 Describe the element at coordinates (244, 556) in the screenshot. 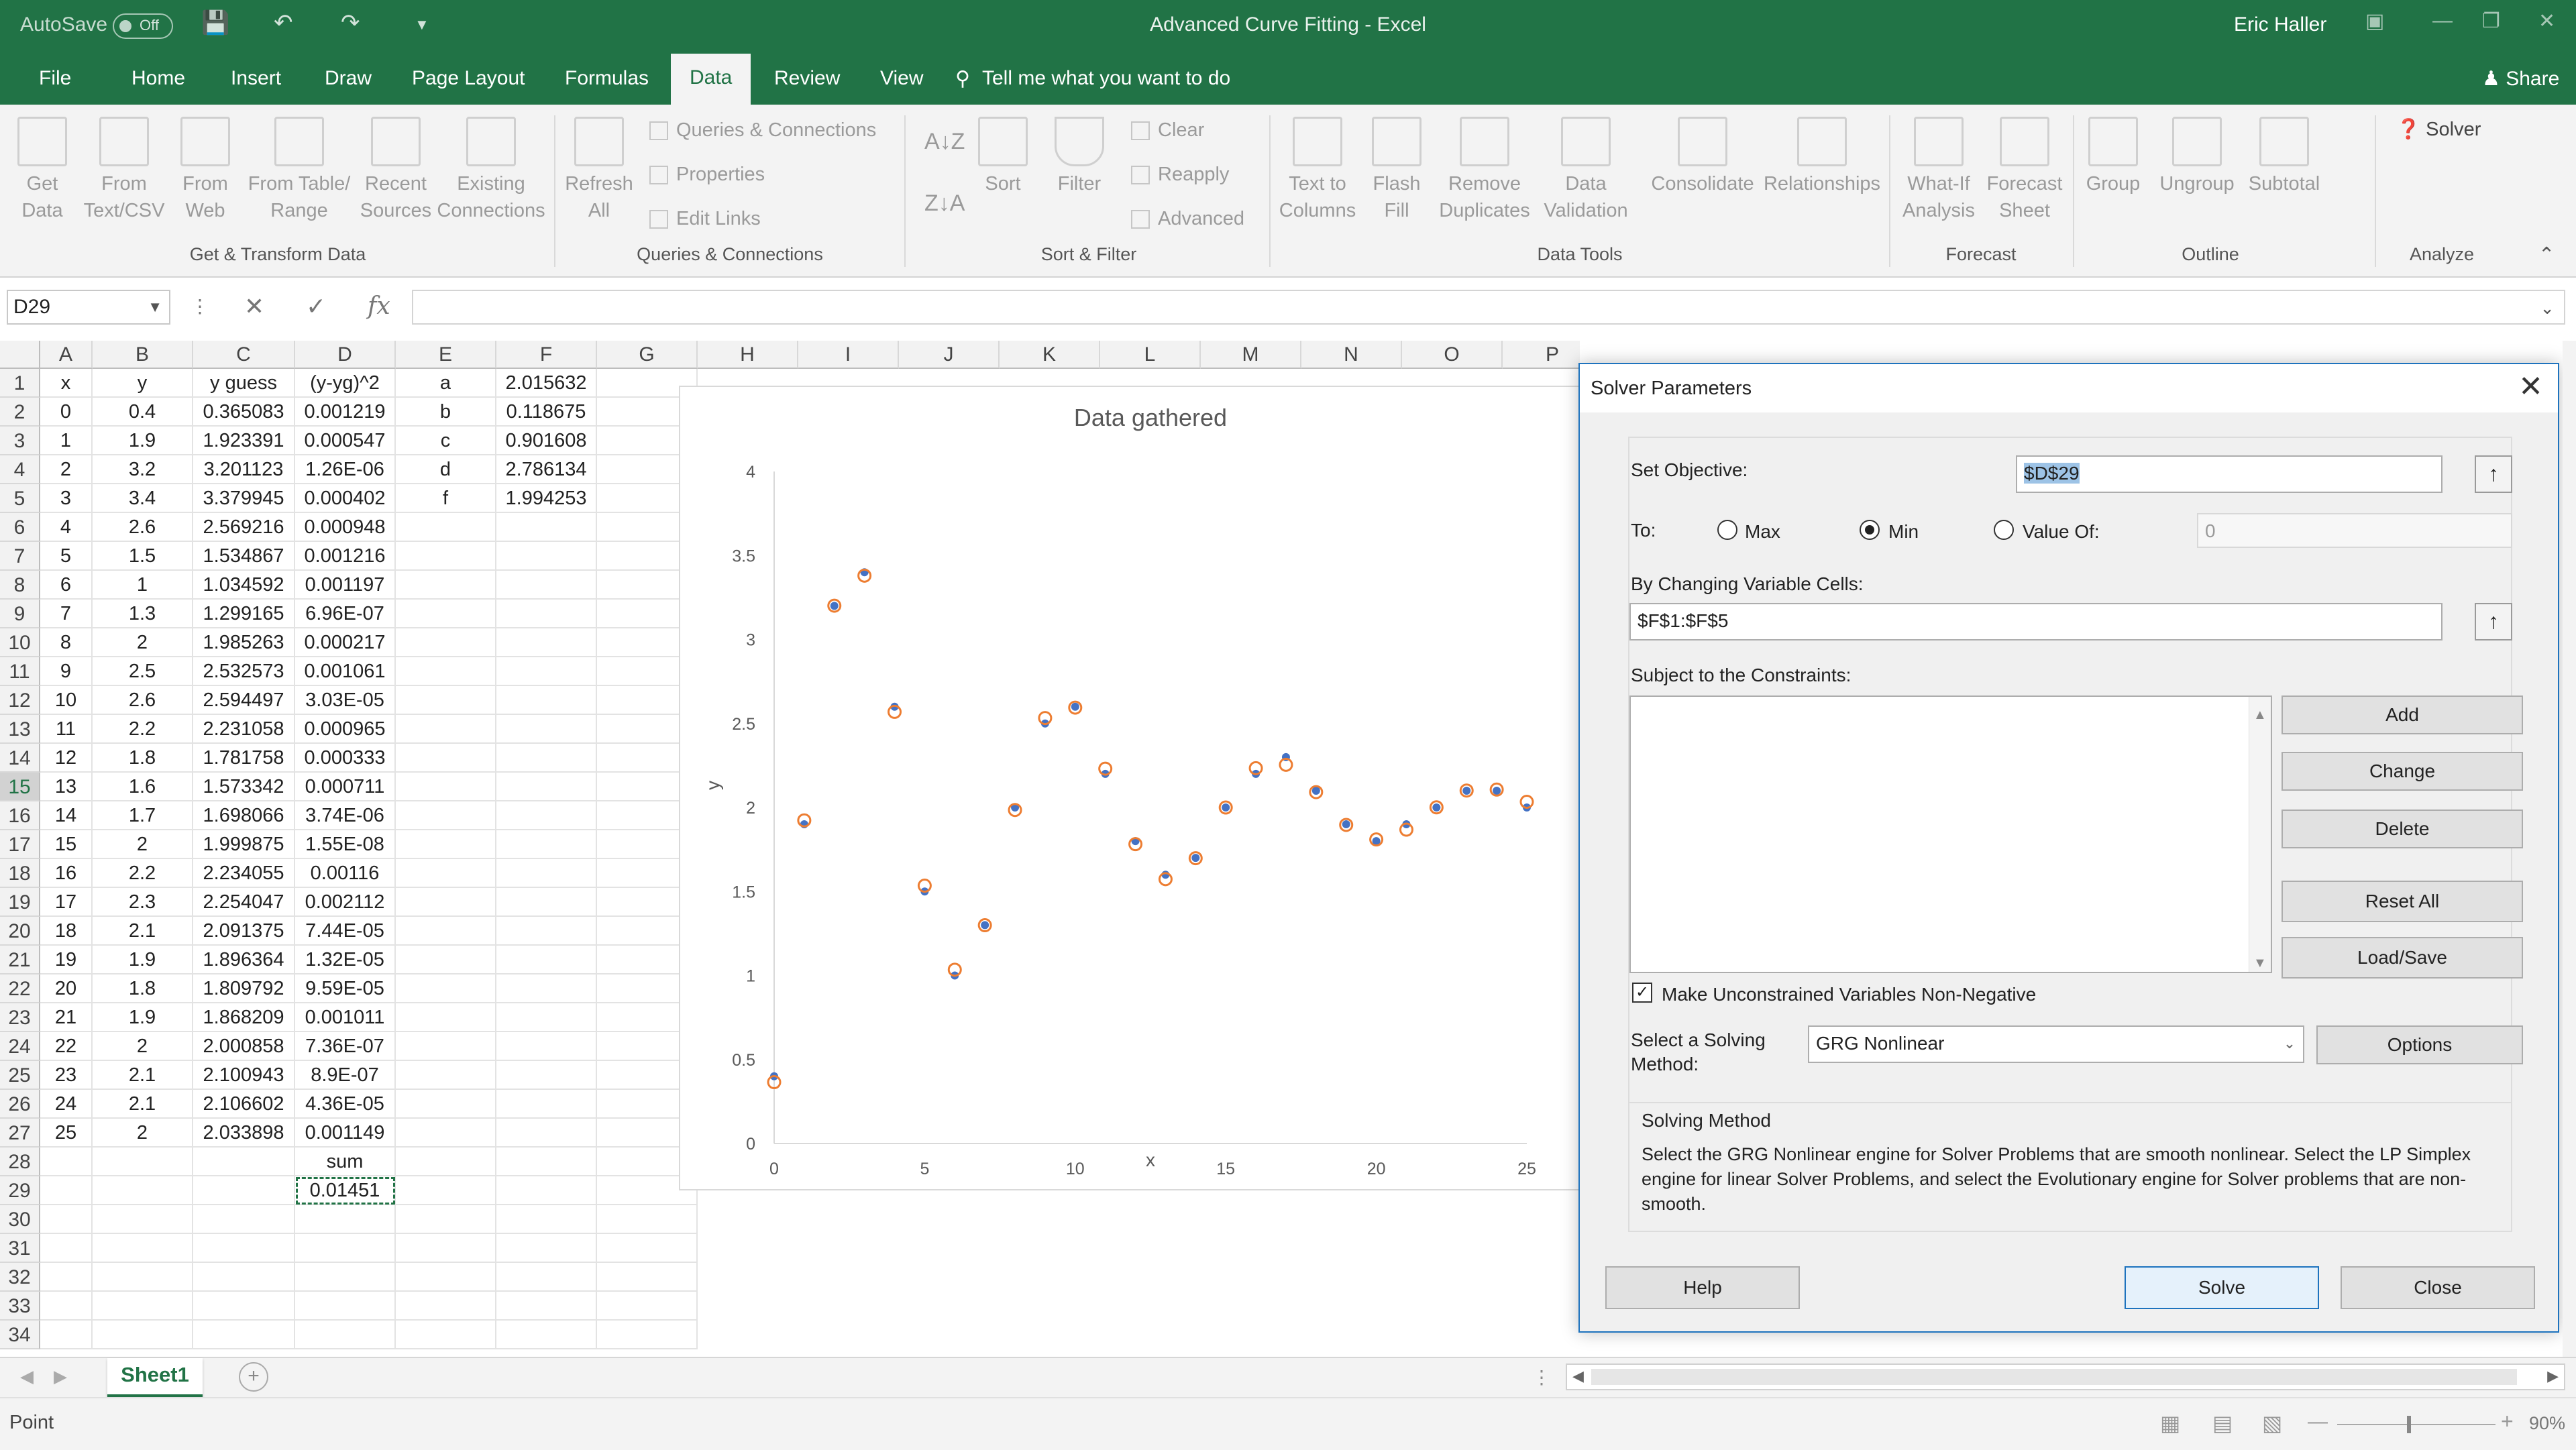

I see `cell-c7: 1.534867` at that location.